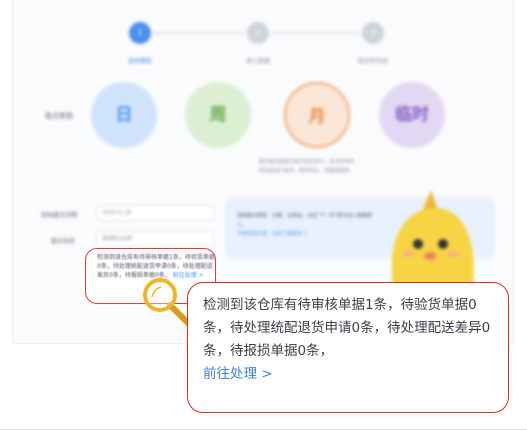 This screenshot has height=446, width=527. I want to click on divider, so click(263, 429).